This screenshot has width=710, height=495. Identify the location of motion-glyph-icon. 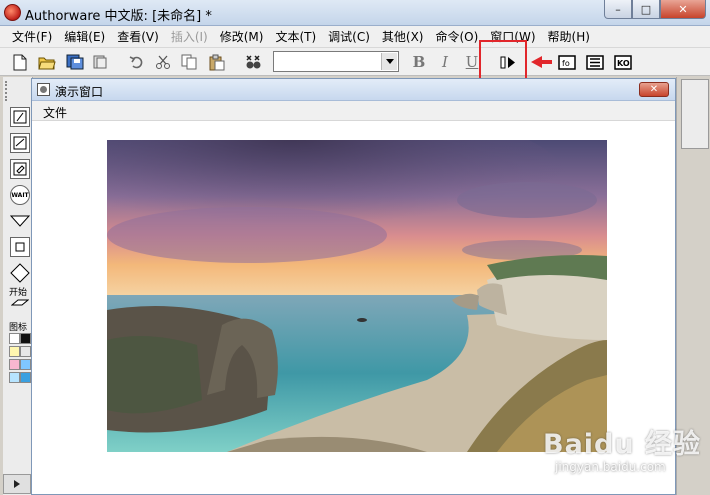
(20, 143).